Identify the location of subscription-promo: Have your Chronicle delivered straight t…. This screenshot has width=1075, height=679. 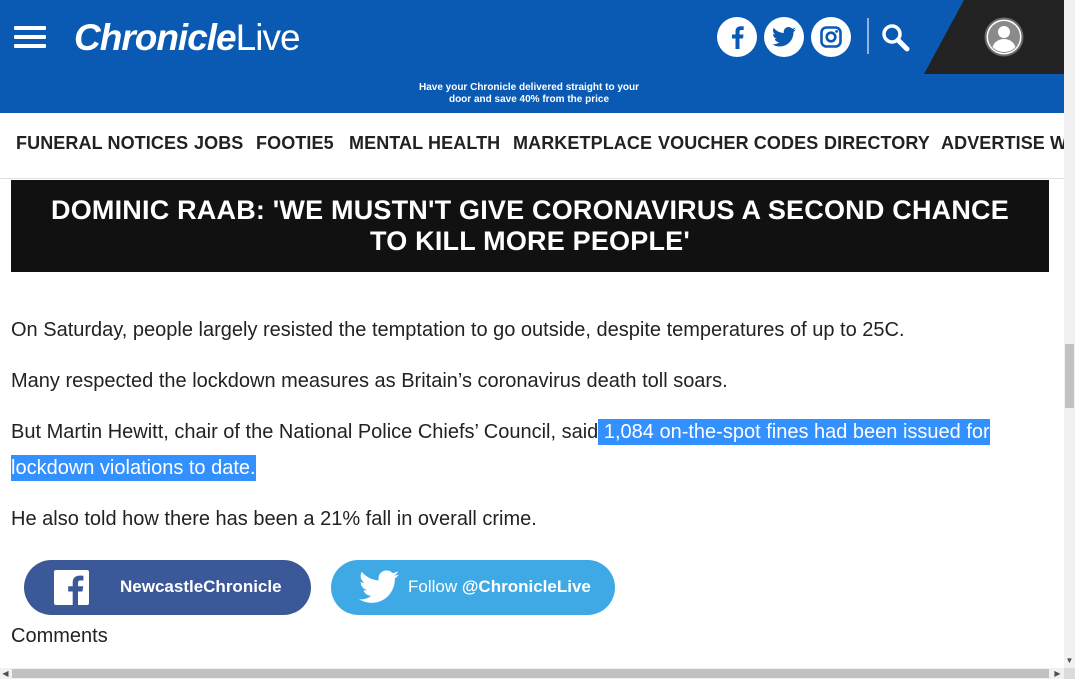
(529, 94).